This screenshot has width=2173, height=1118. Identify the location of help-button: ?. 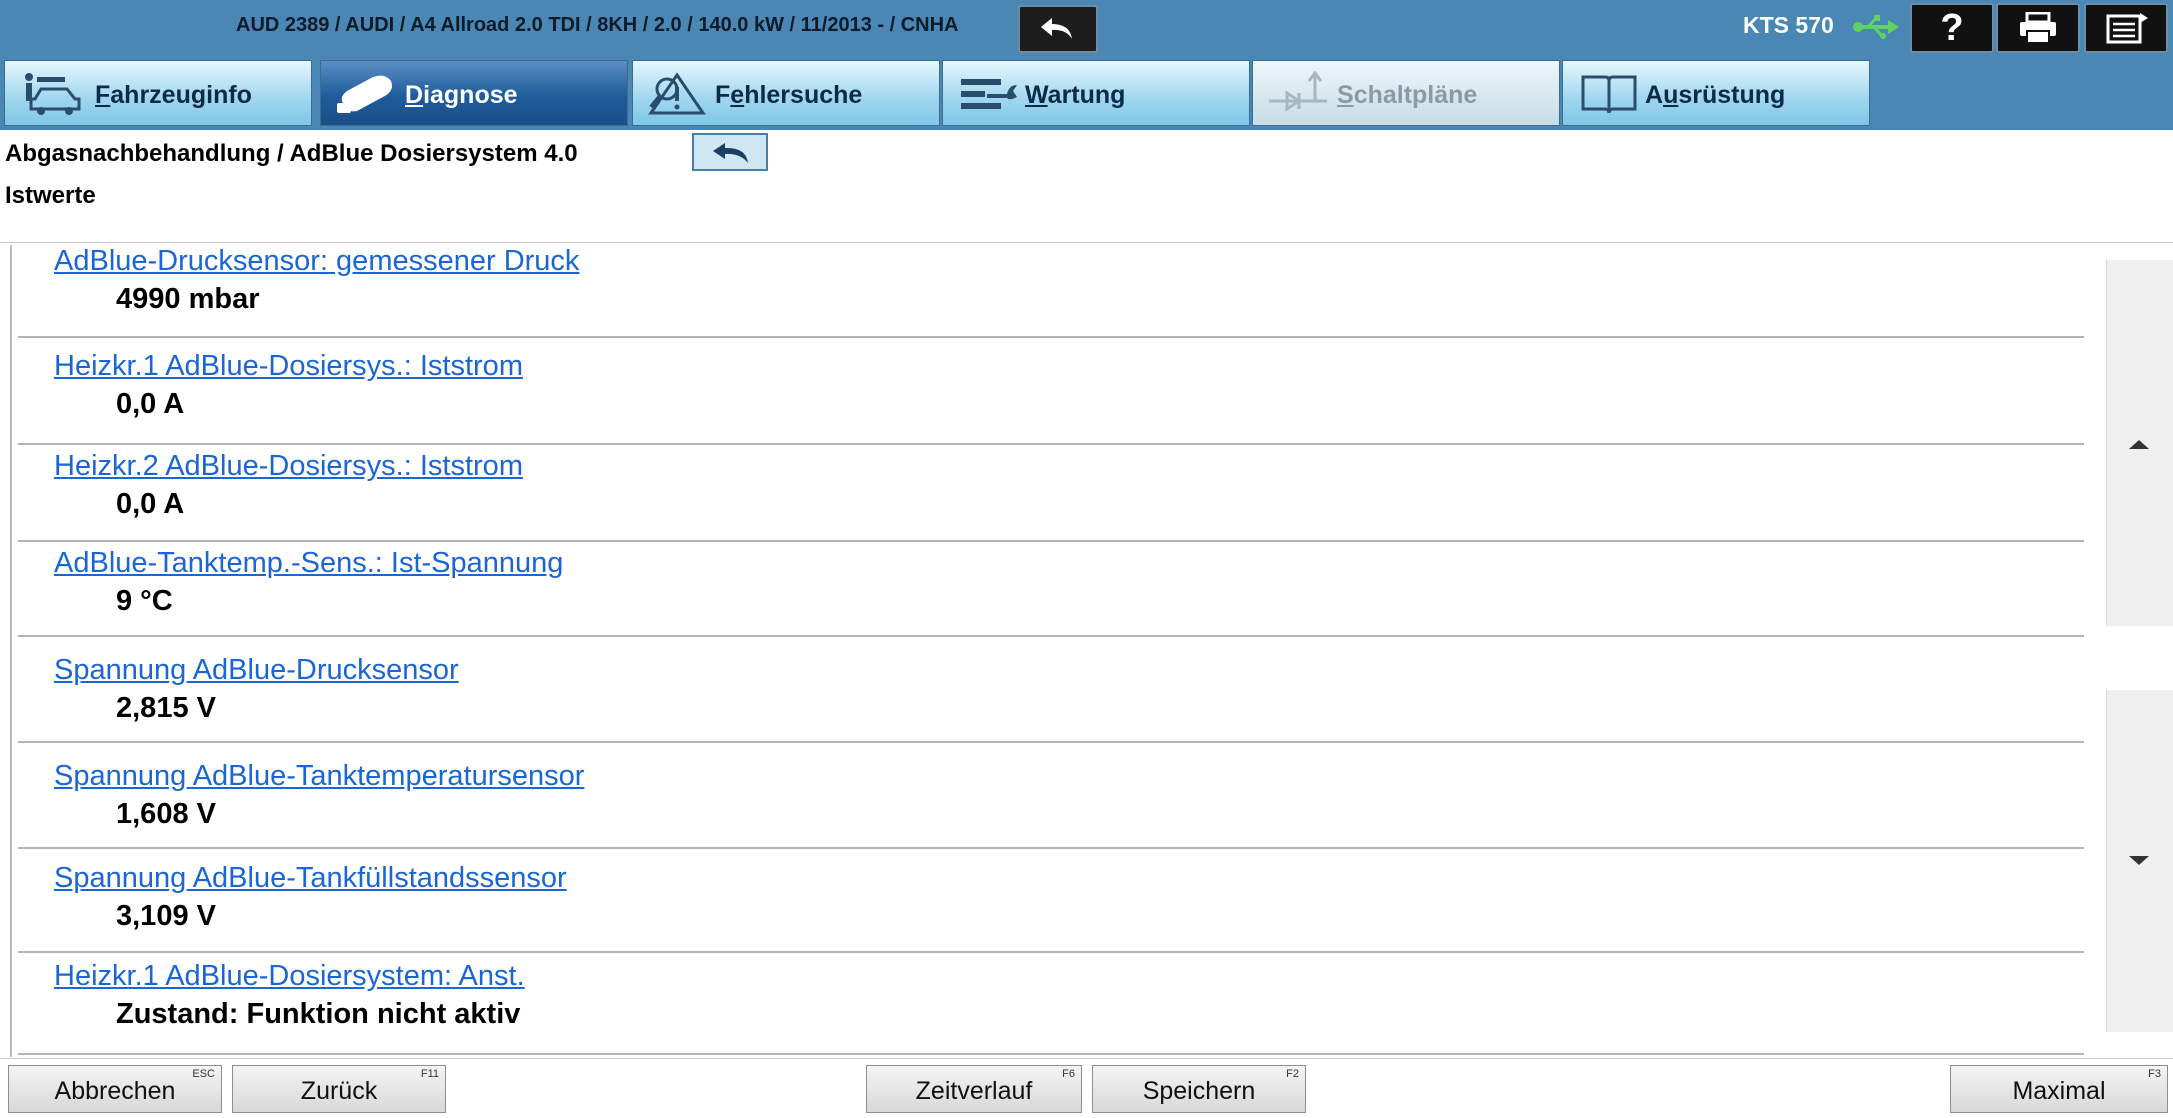
(1952, 28).